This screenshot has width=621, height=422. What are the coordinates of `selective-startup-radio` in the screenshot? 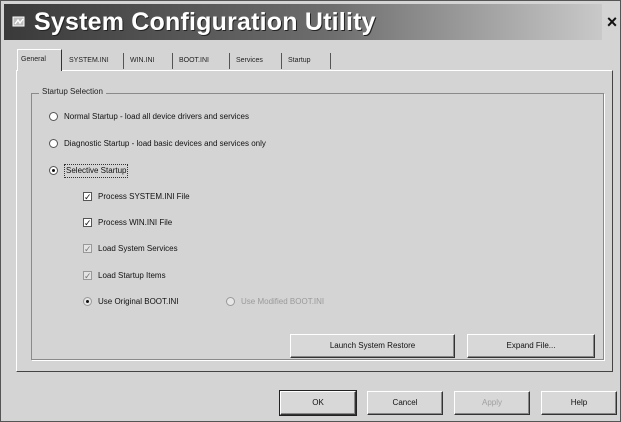 It's located at (53, 170).